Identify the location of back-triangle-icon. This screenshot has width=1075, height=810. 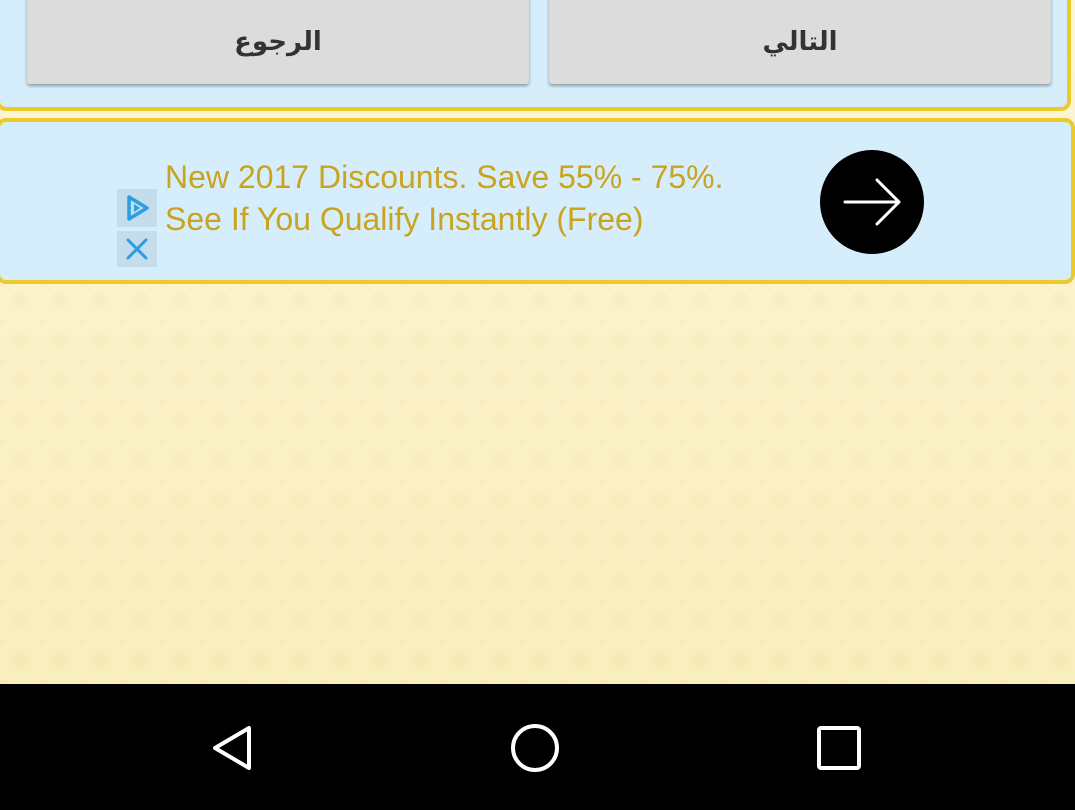
(233, 748).